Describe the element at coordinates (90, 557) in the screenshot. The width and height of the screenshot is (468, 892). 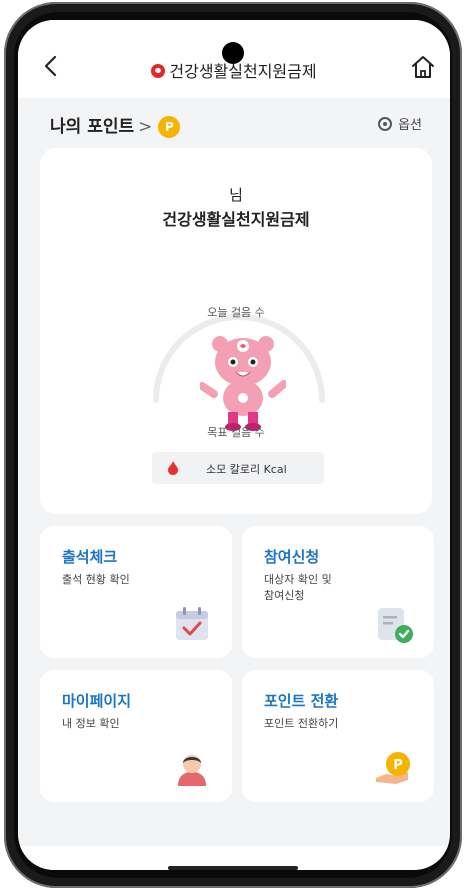
I see `tile-title: 출석체크` at that location.